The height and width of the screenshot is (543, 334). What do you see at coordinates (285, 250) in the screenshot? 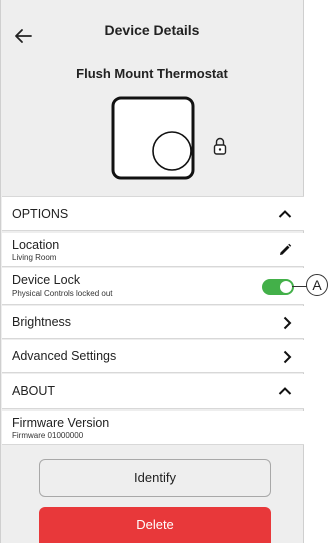
I see `pencil-icon` at bounding box center [285, 250].